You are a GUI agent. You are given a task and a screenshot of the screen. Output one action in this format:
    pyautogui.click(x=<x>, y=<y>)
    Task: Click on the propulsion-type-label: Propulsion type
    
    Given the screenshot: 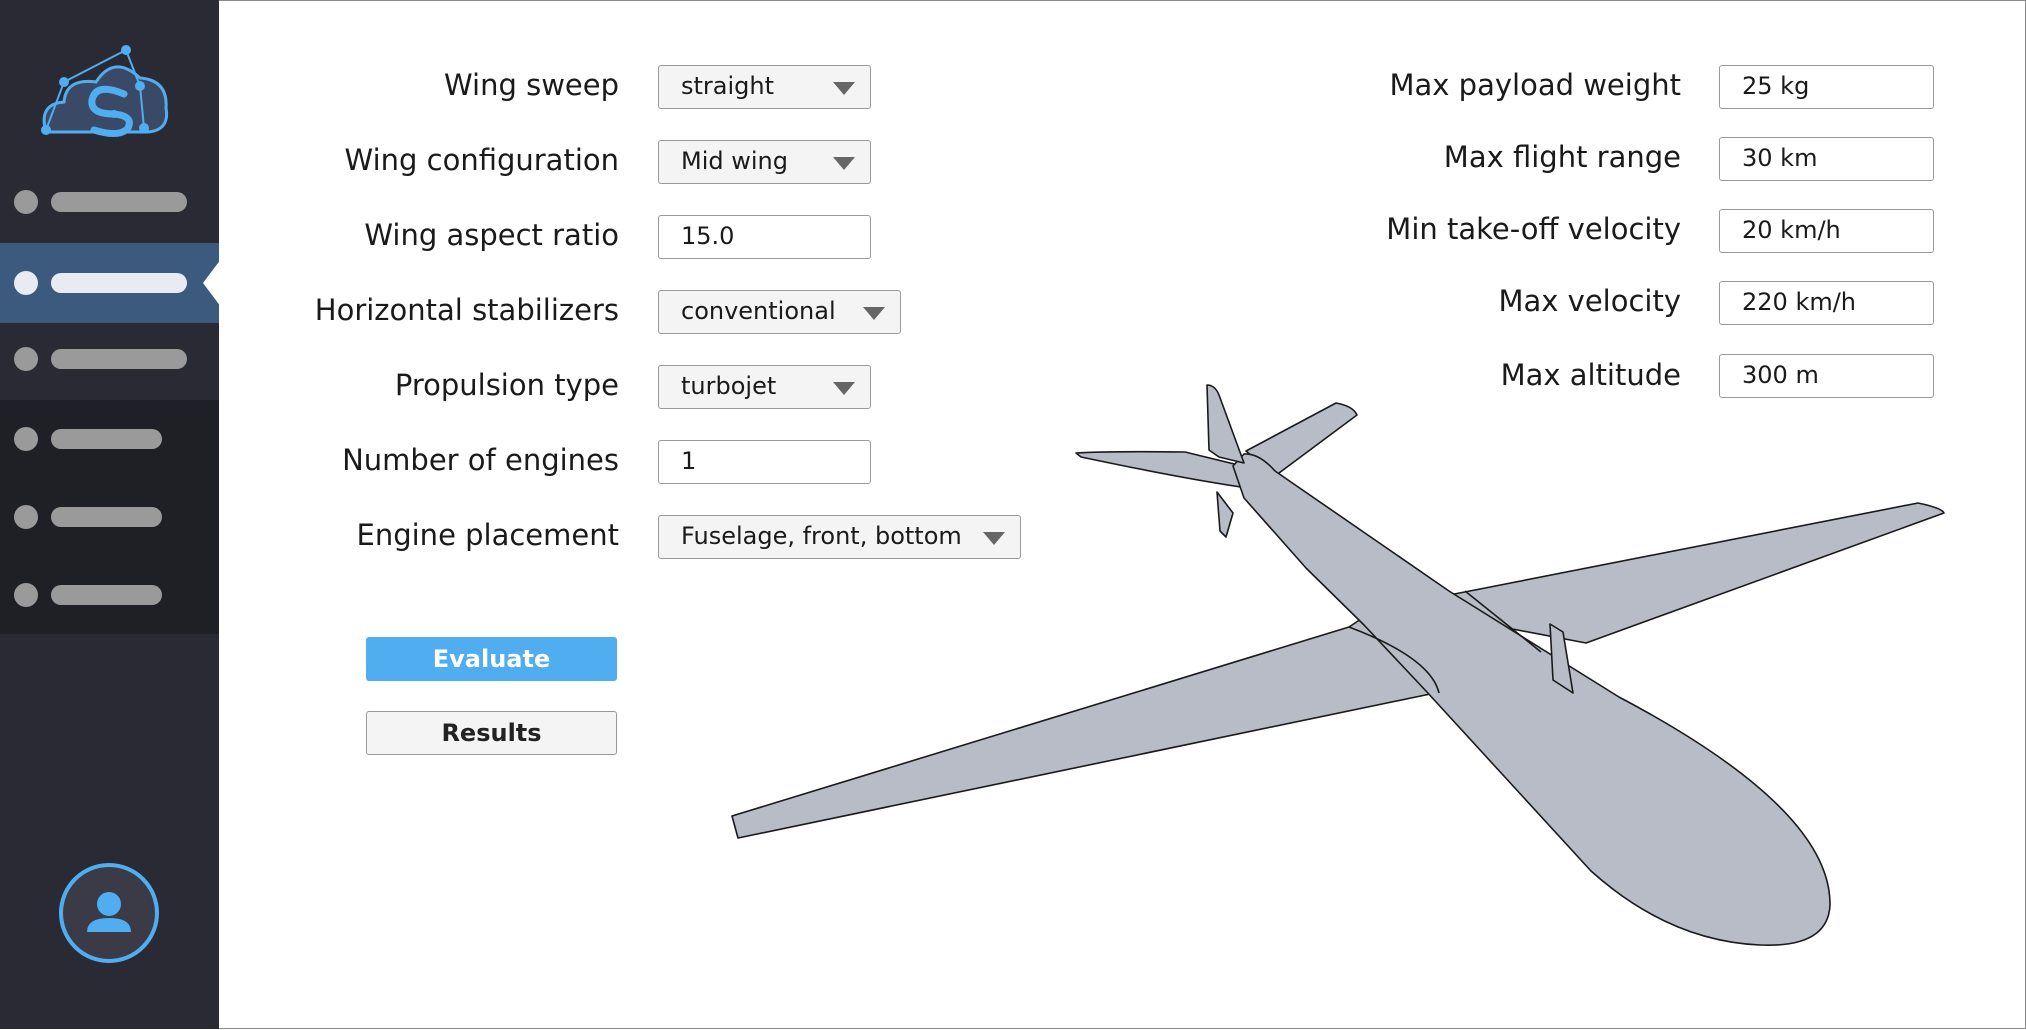 What is the action you would take?
    pyautogui.click(x=506, y=385)
    